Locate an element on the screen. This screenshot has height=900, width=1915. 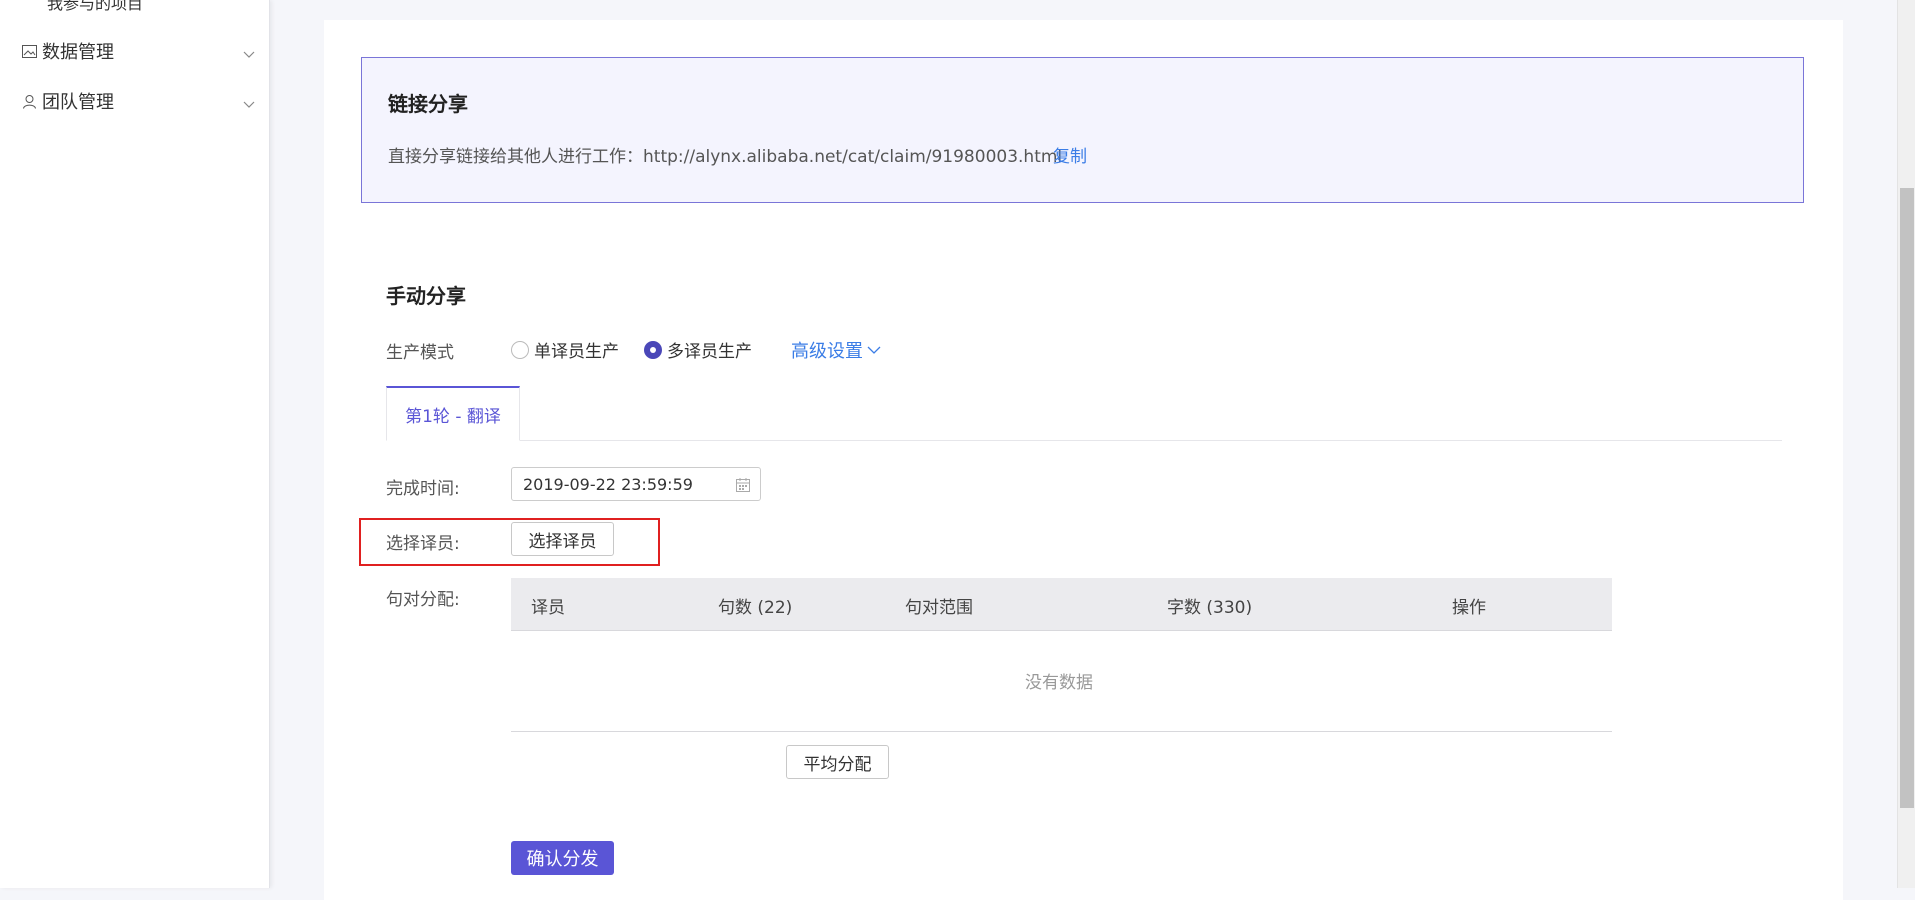
deadline-date-input: 2019-09-22 23:59:59 is located at coordinates (636, 484).